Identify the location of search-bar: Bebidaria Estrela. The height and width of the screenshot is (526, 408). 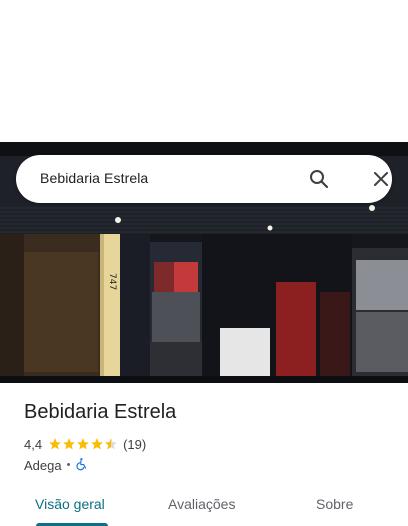
(204, 179).